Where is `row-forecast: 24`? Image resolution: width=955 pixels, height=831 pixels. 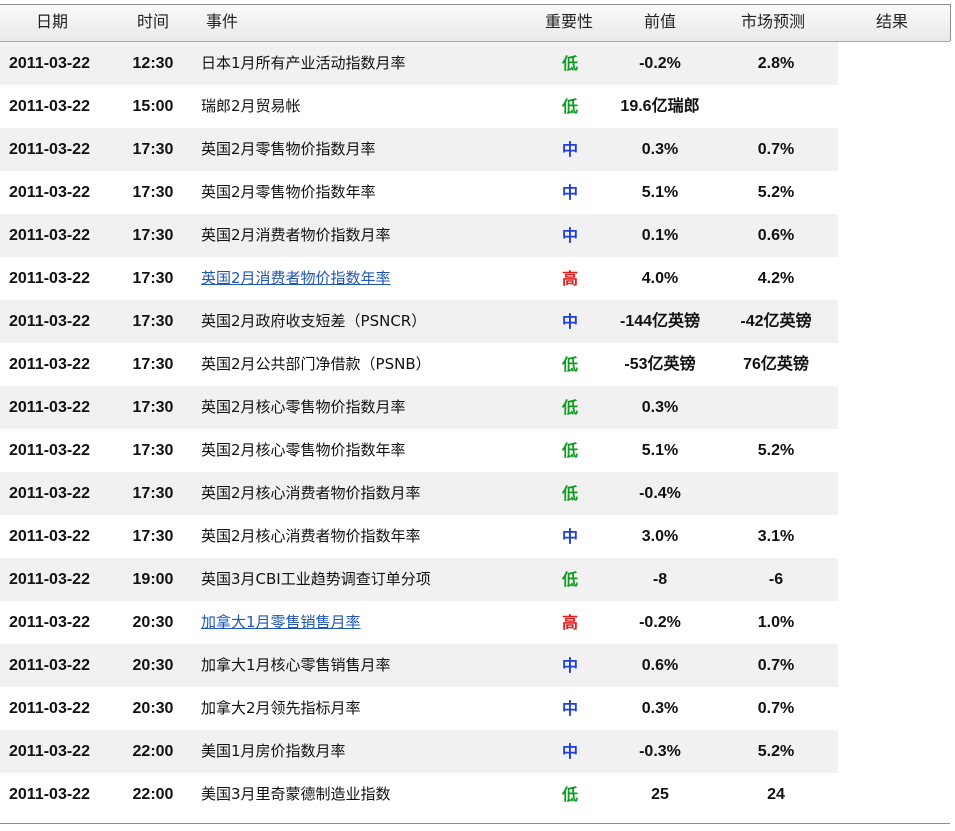
row-forecast: 24 is located at coordinates (776, 794).